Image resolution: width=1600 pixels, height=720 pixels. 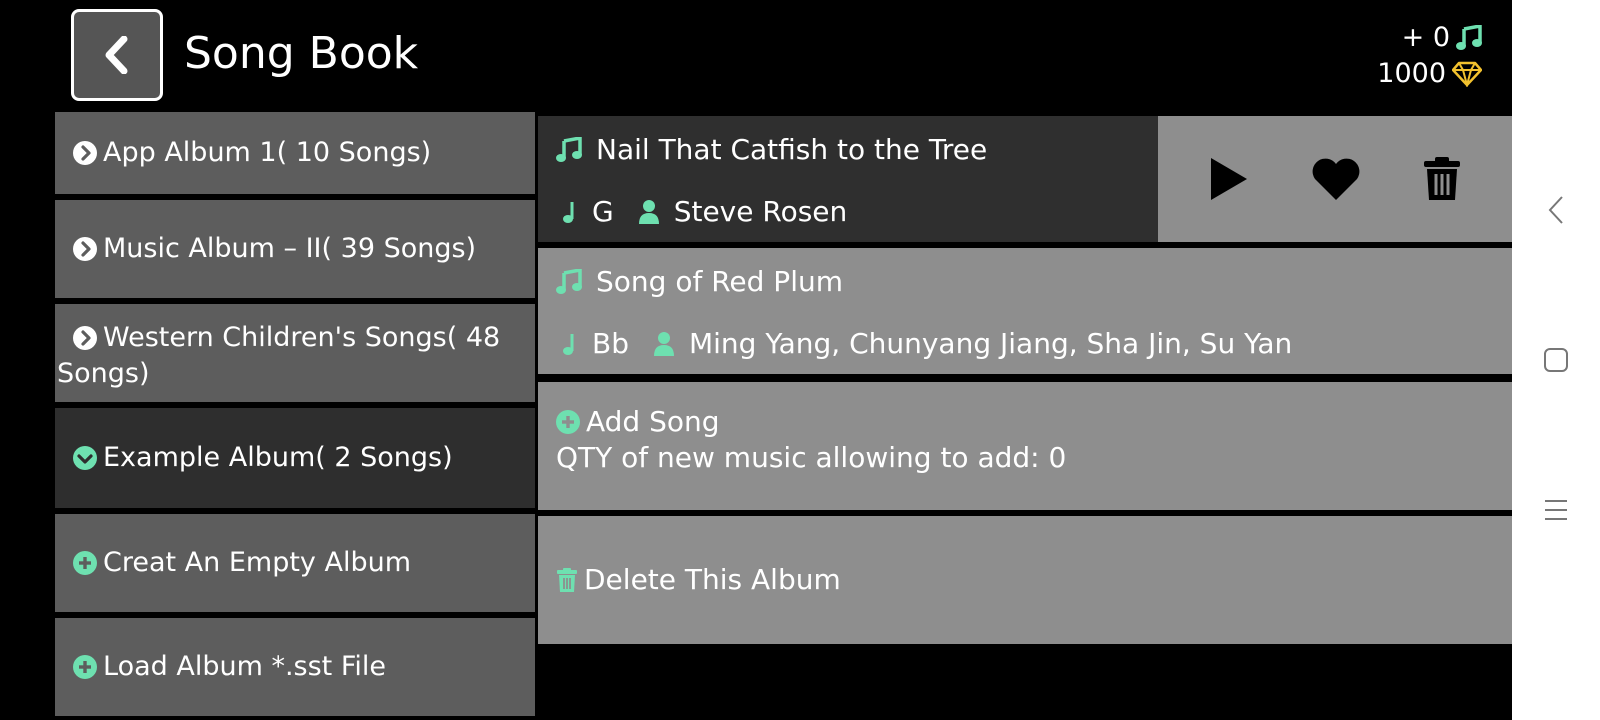 I want to click on song-title: Nail That Catfish to the Tree, so click(x=792, y=149).